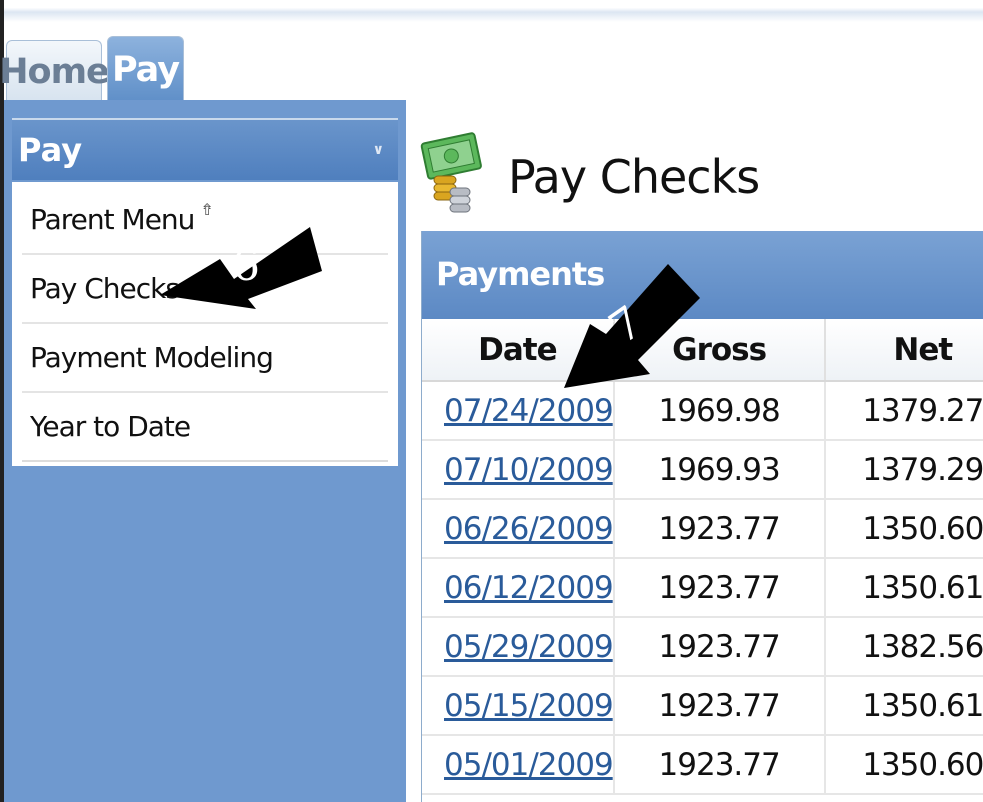  What do you see at coordinates (206, 209) in the screenshot?
I see `up-arrow-icon: ⇮` at bounding box center [206, 209].